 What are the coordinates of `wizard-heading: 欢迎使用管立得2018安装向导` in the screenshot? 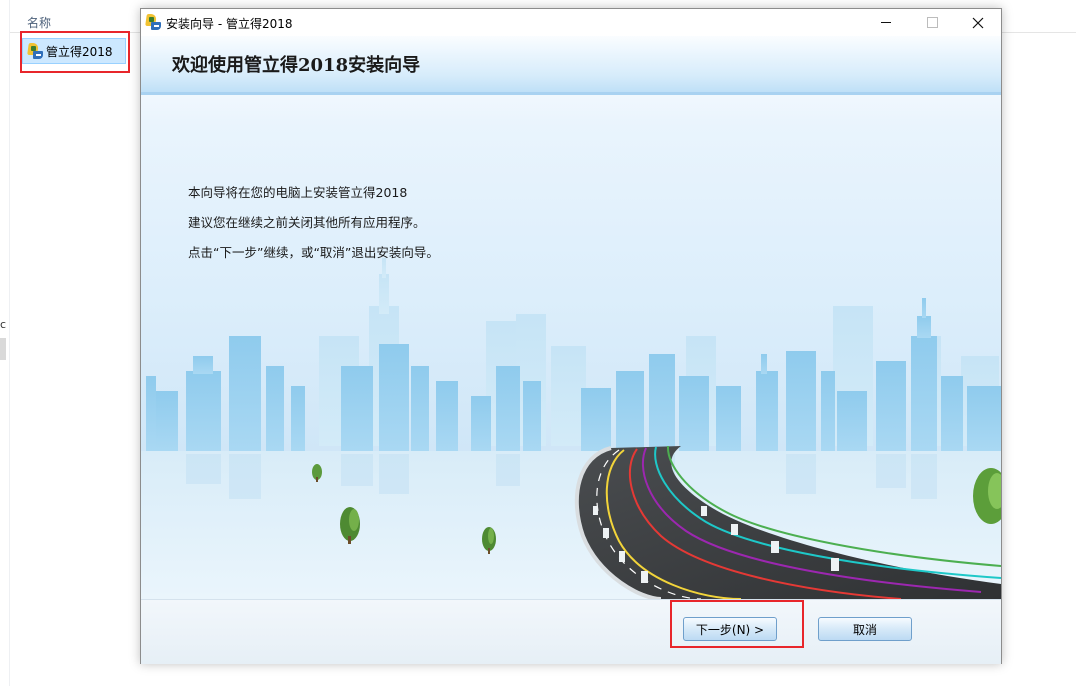 It's located at (296, 65).